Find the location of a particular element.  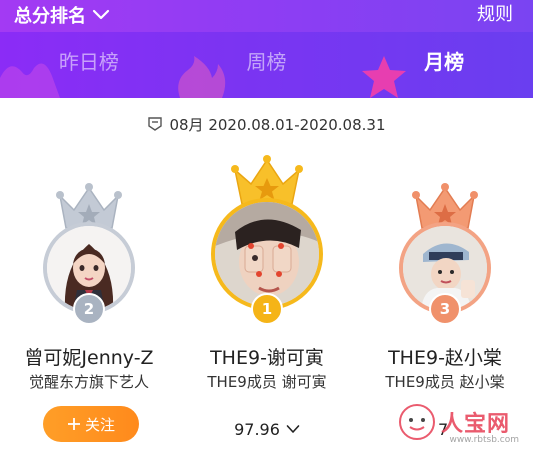

score-toggle: 97.96 is located at coordinates (267, 429).